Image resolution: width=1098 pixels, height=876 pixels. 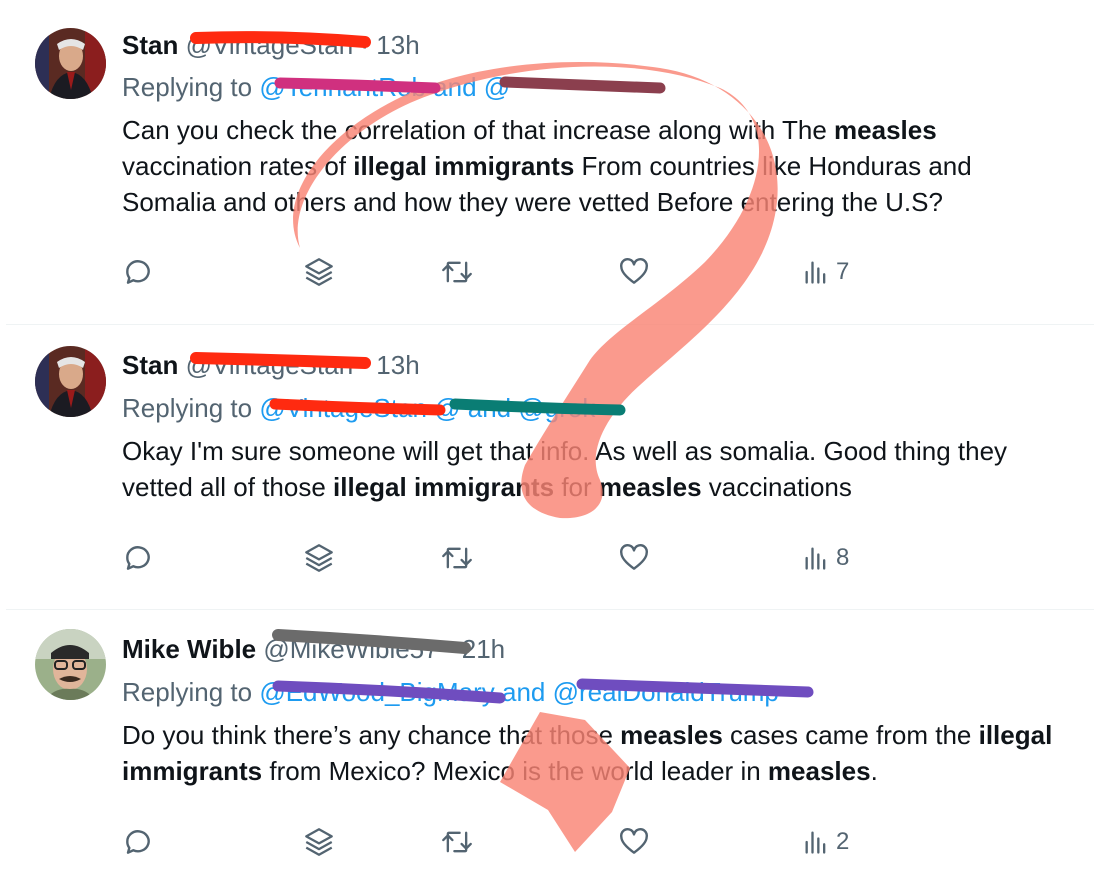 I want to click on action-bar: 8, so click(x=492, y=558).